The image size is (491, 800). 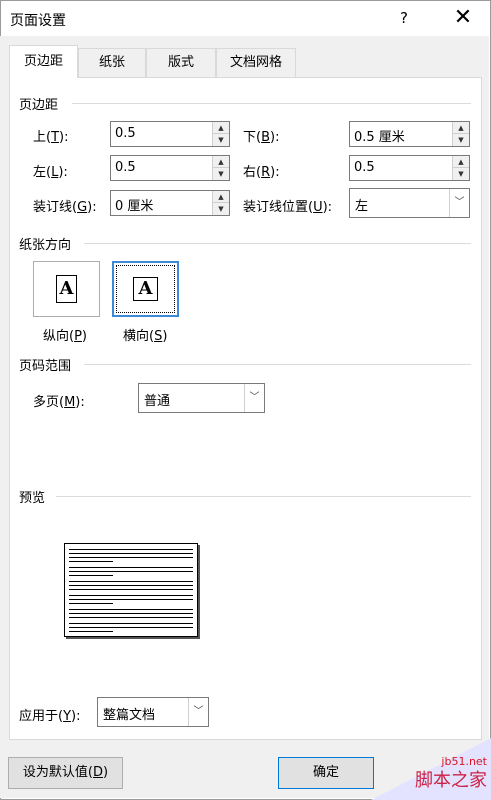 I want to click on right-margin-value: 0.5, so click(x=364, y=167).